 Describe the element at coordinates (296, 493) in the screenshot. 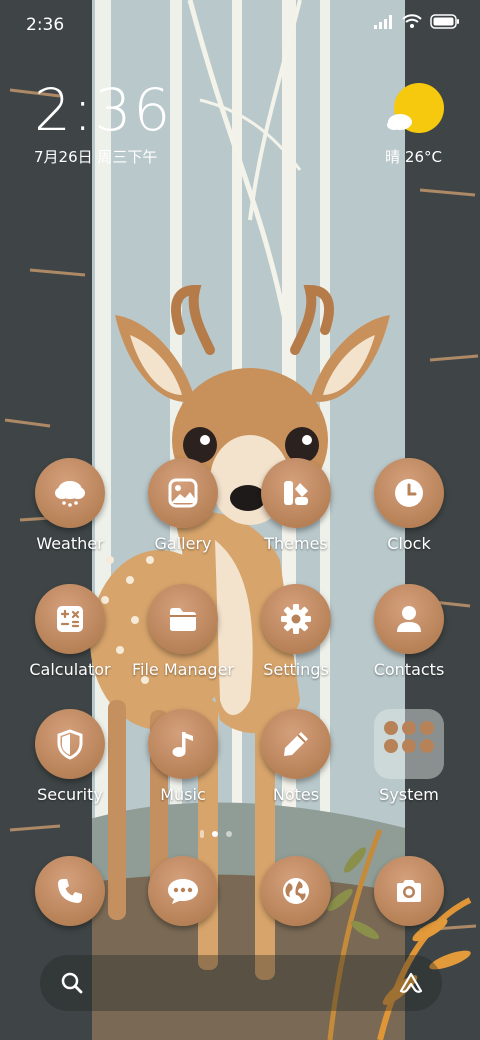

I see `themes-icon` at that location.